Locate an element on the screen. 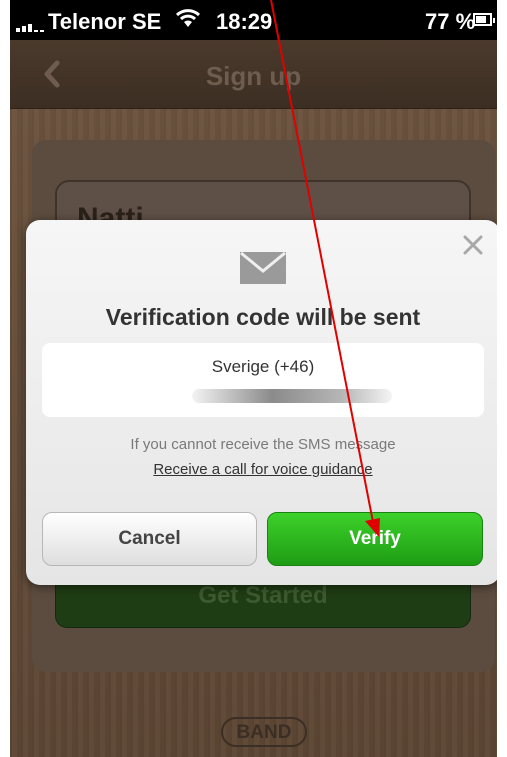  blurred-phone-number is located at coordinates (292, 396).